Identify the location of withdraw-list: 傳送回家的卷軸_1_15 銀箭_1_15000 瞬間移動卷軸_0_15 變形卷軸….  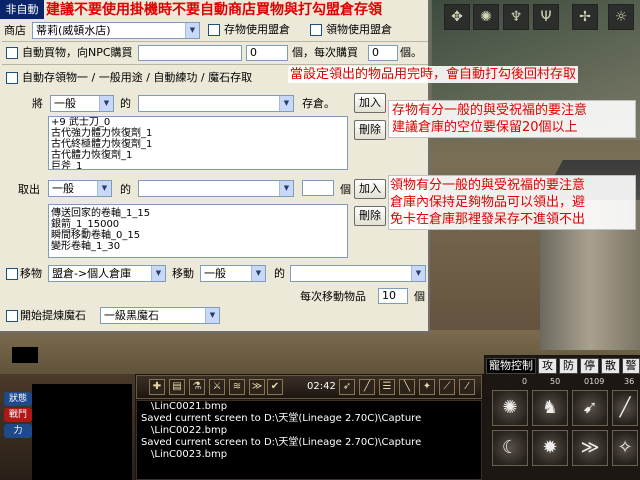
(198, 231).